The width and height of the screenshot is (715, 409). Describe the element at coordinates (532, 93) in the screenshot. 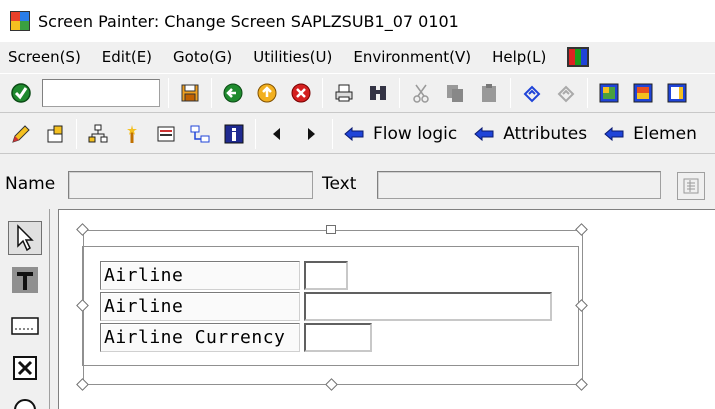

I see `undo-icon` at that location.